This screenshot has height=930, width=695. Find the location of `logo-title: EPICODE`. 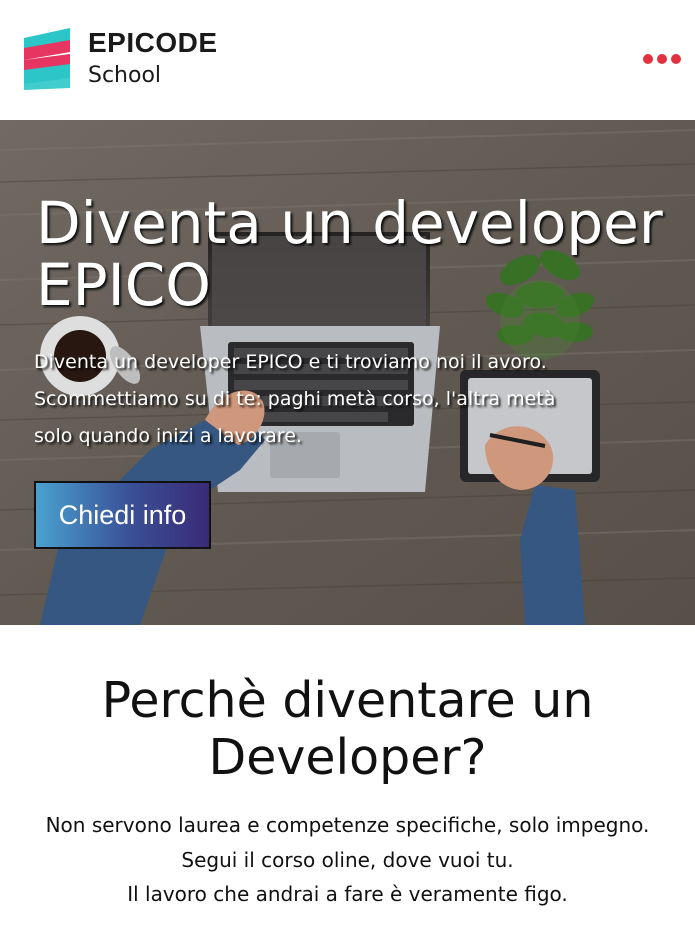

logo-title: EPICODE is located at coordinates (153, 42).